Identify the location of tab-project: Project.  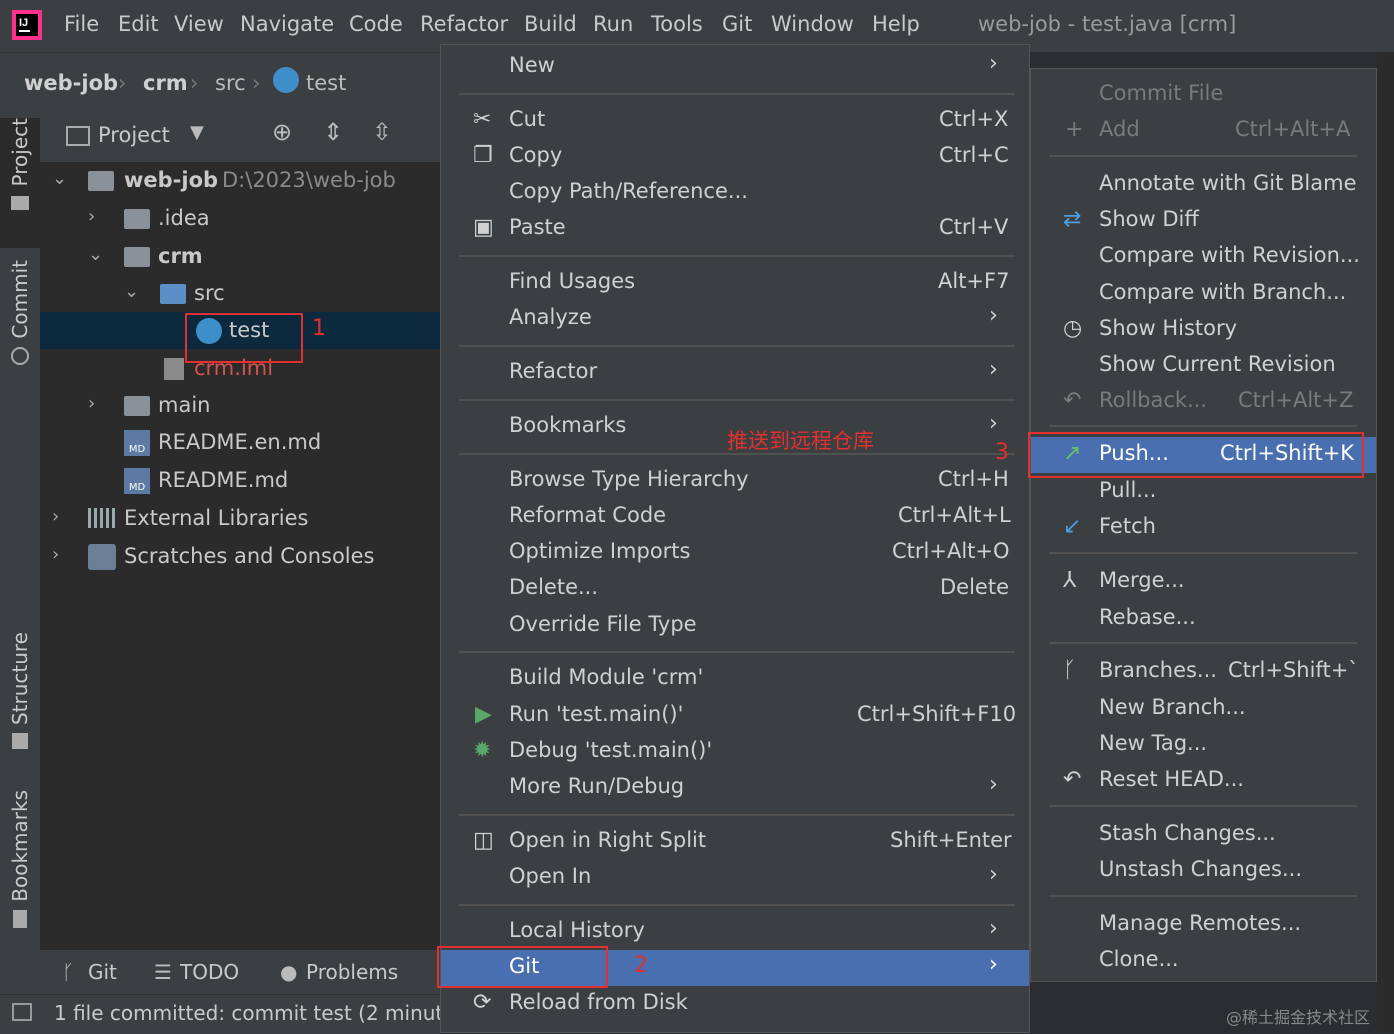
(20, 183).